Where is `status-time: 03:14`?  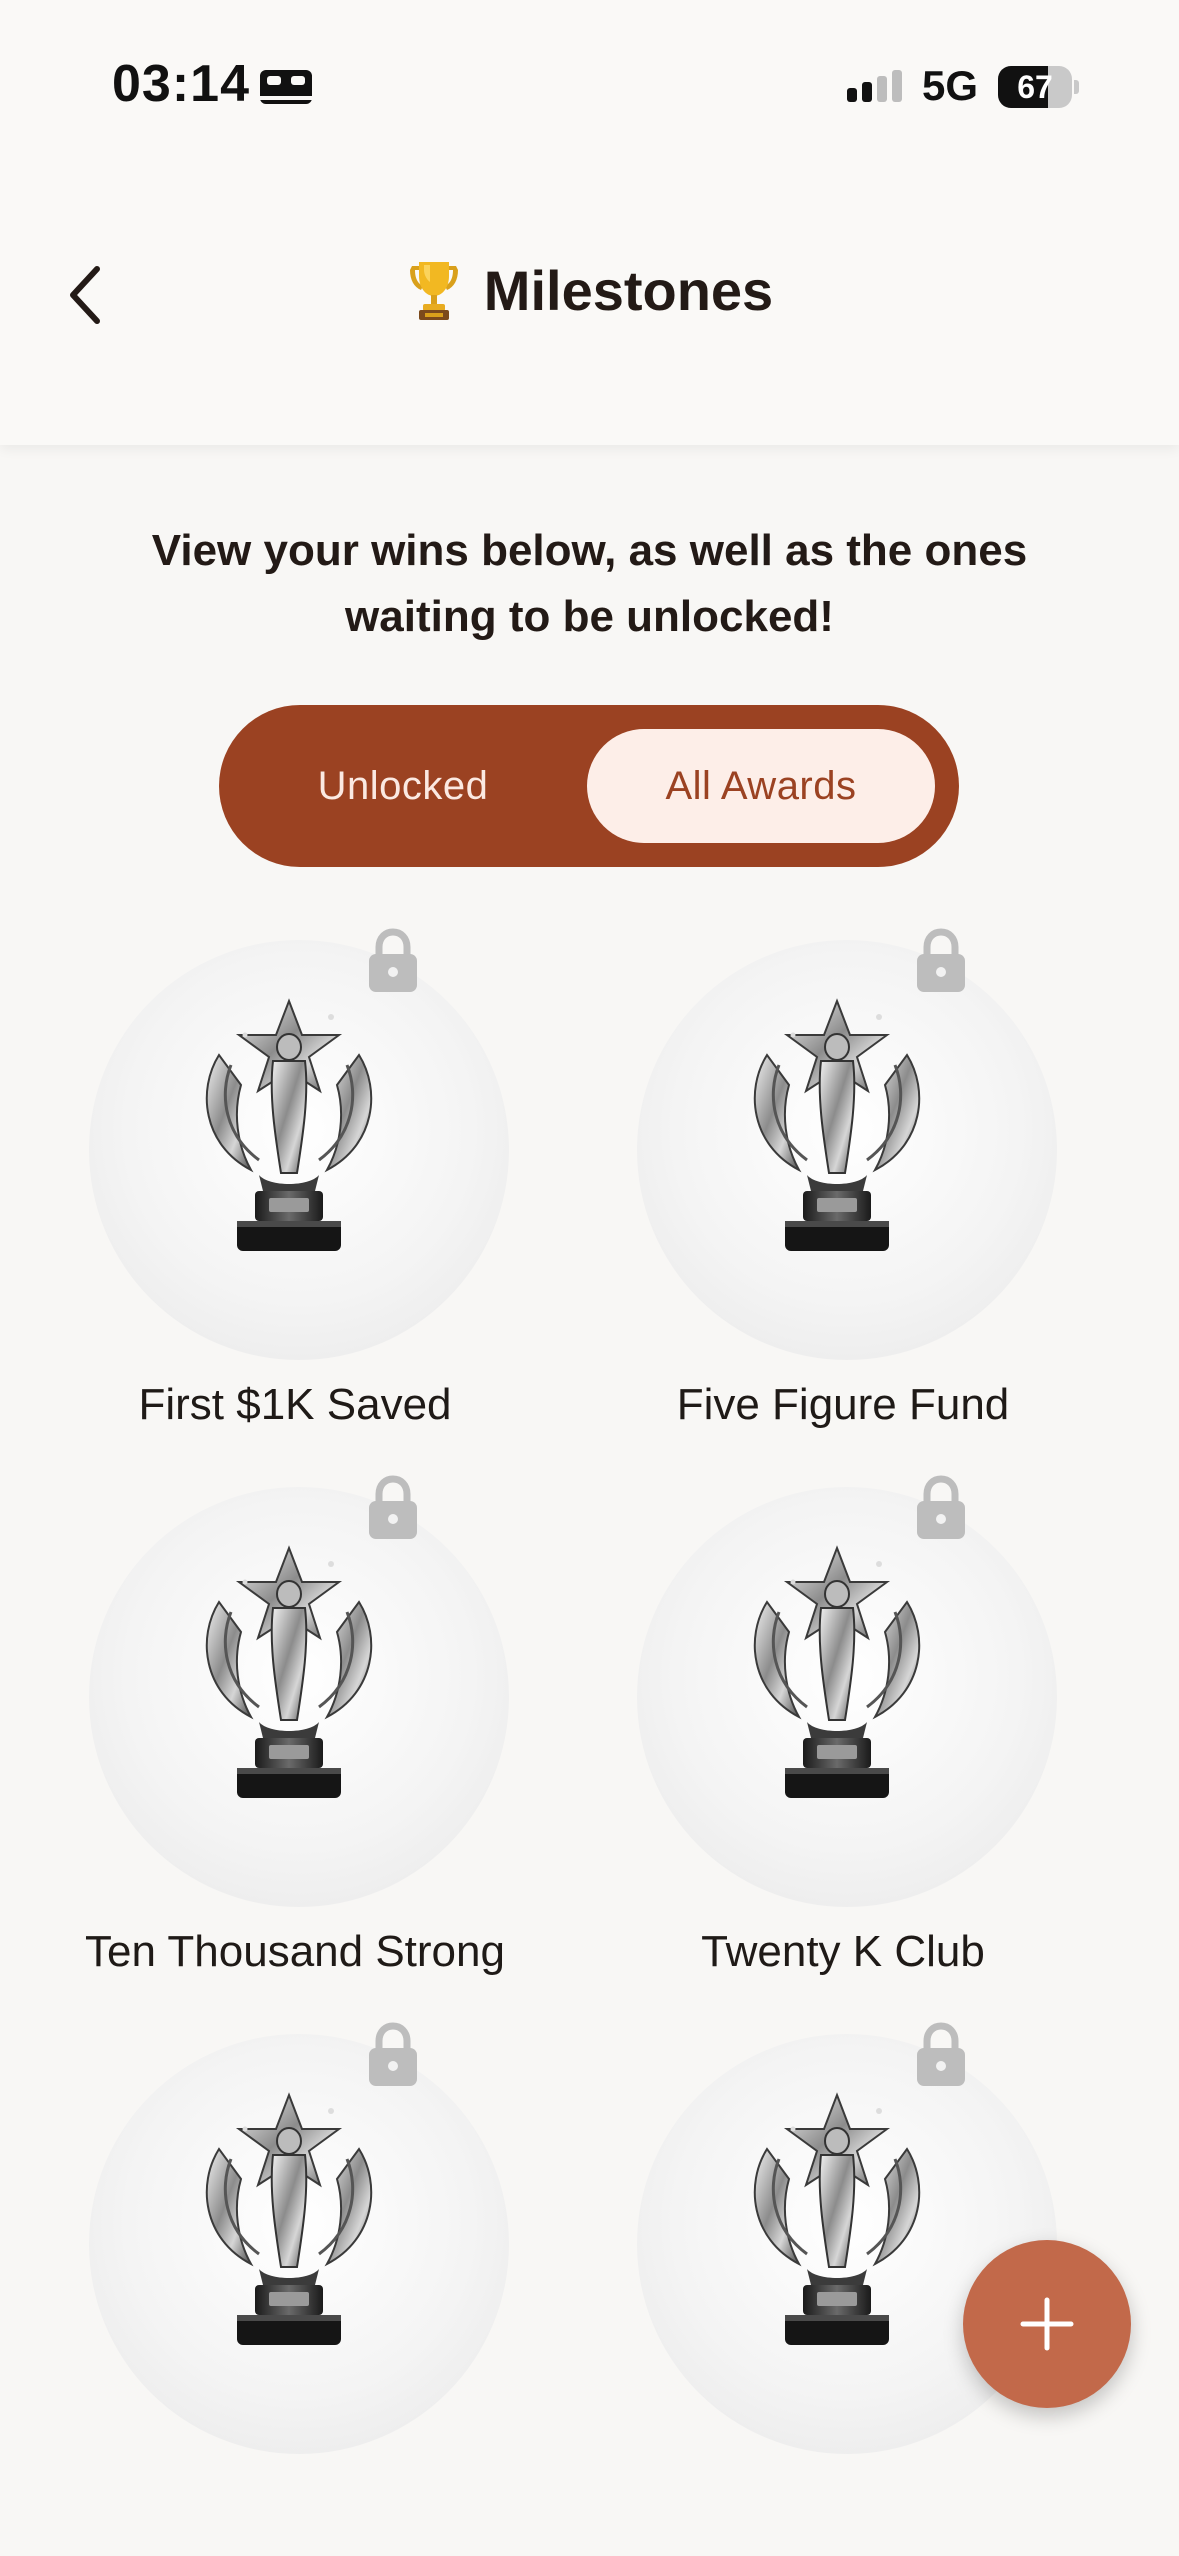 status-time: 03:14 is located at coordinates (181, 84).